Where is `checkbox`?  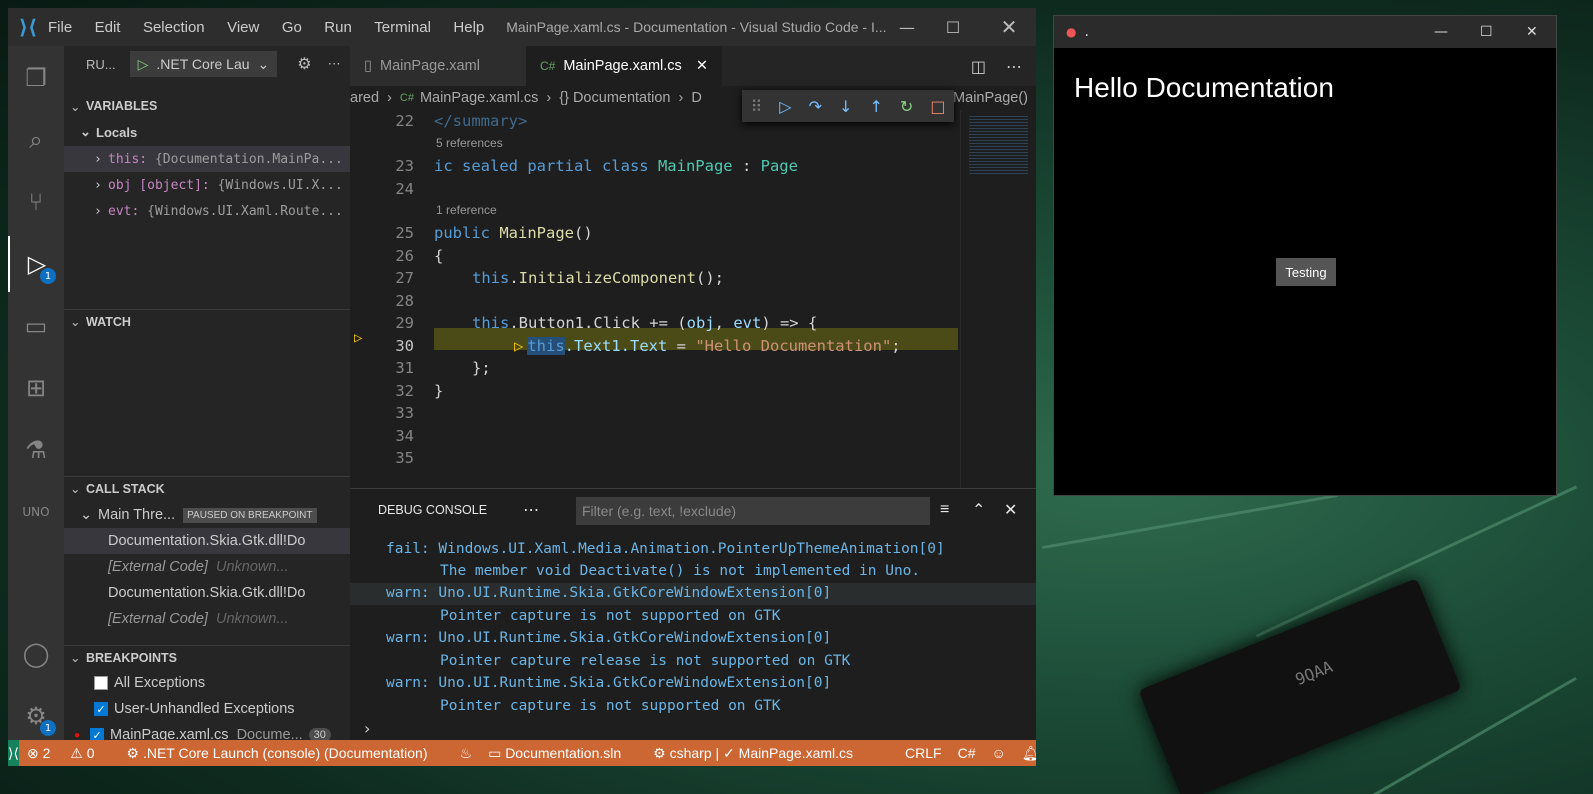
checkbox is located at coordinates (101, 683).